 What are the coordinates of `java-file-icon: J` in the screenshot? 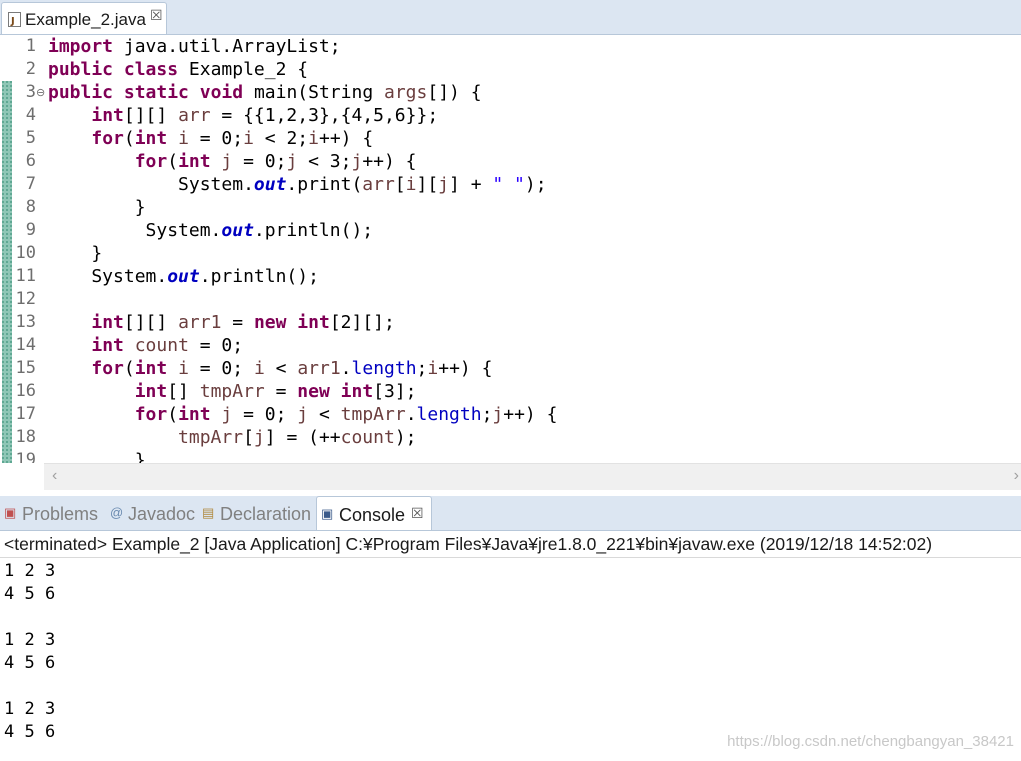 It's located at (14, 19).